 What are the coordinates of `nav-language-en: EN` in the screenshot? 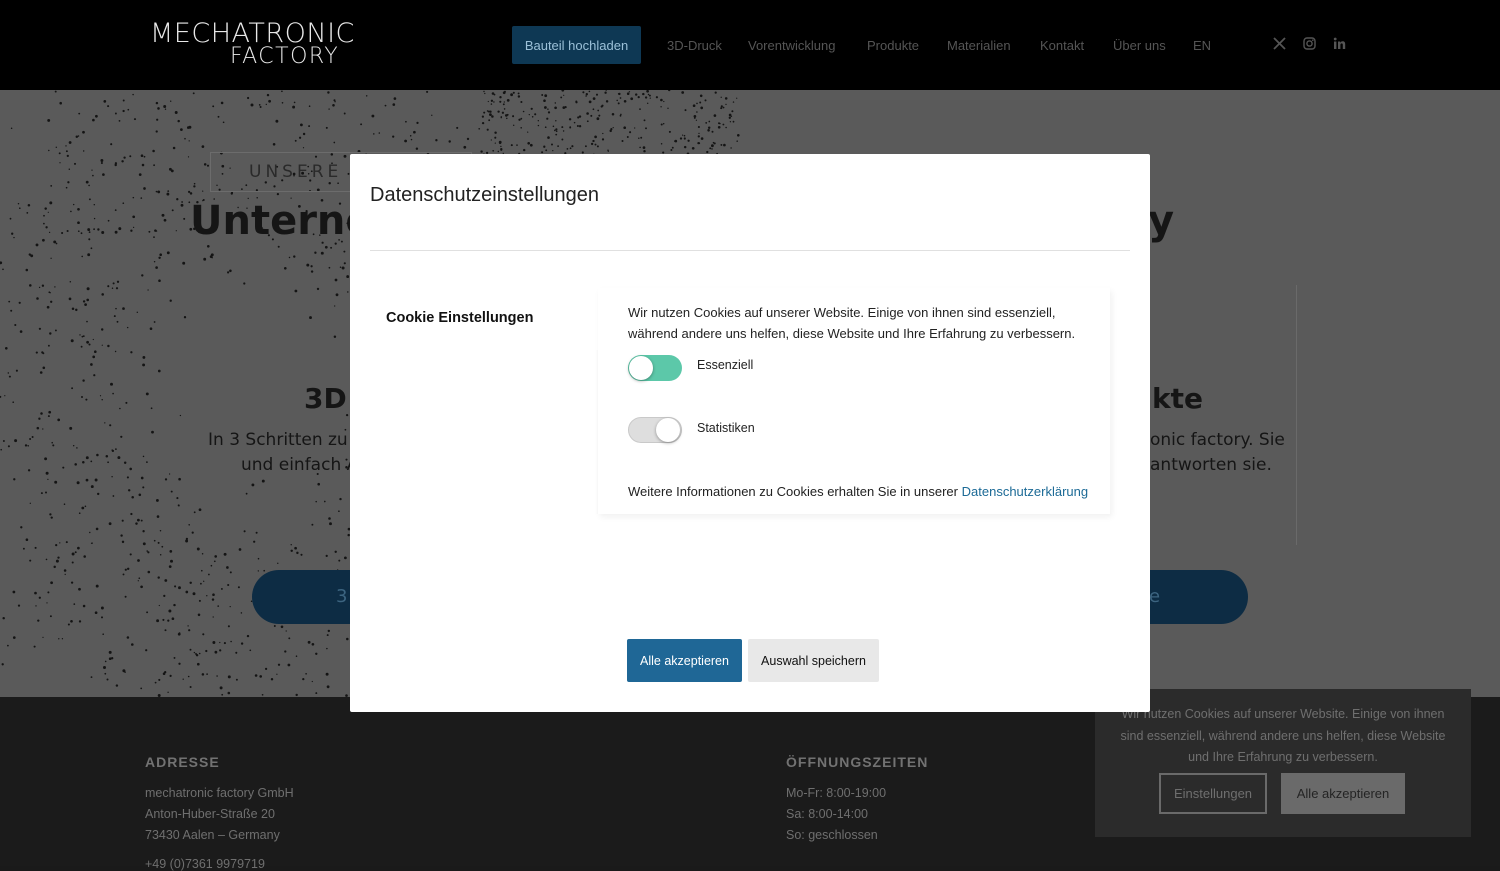 It's located at (1202, 45).